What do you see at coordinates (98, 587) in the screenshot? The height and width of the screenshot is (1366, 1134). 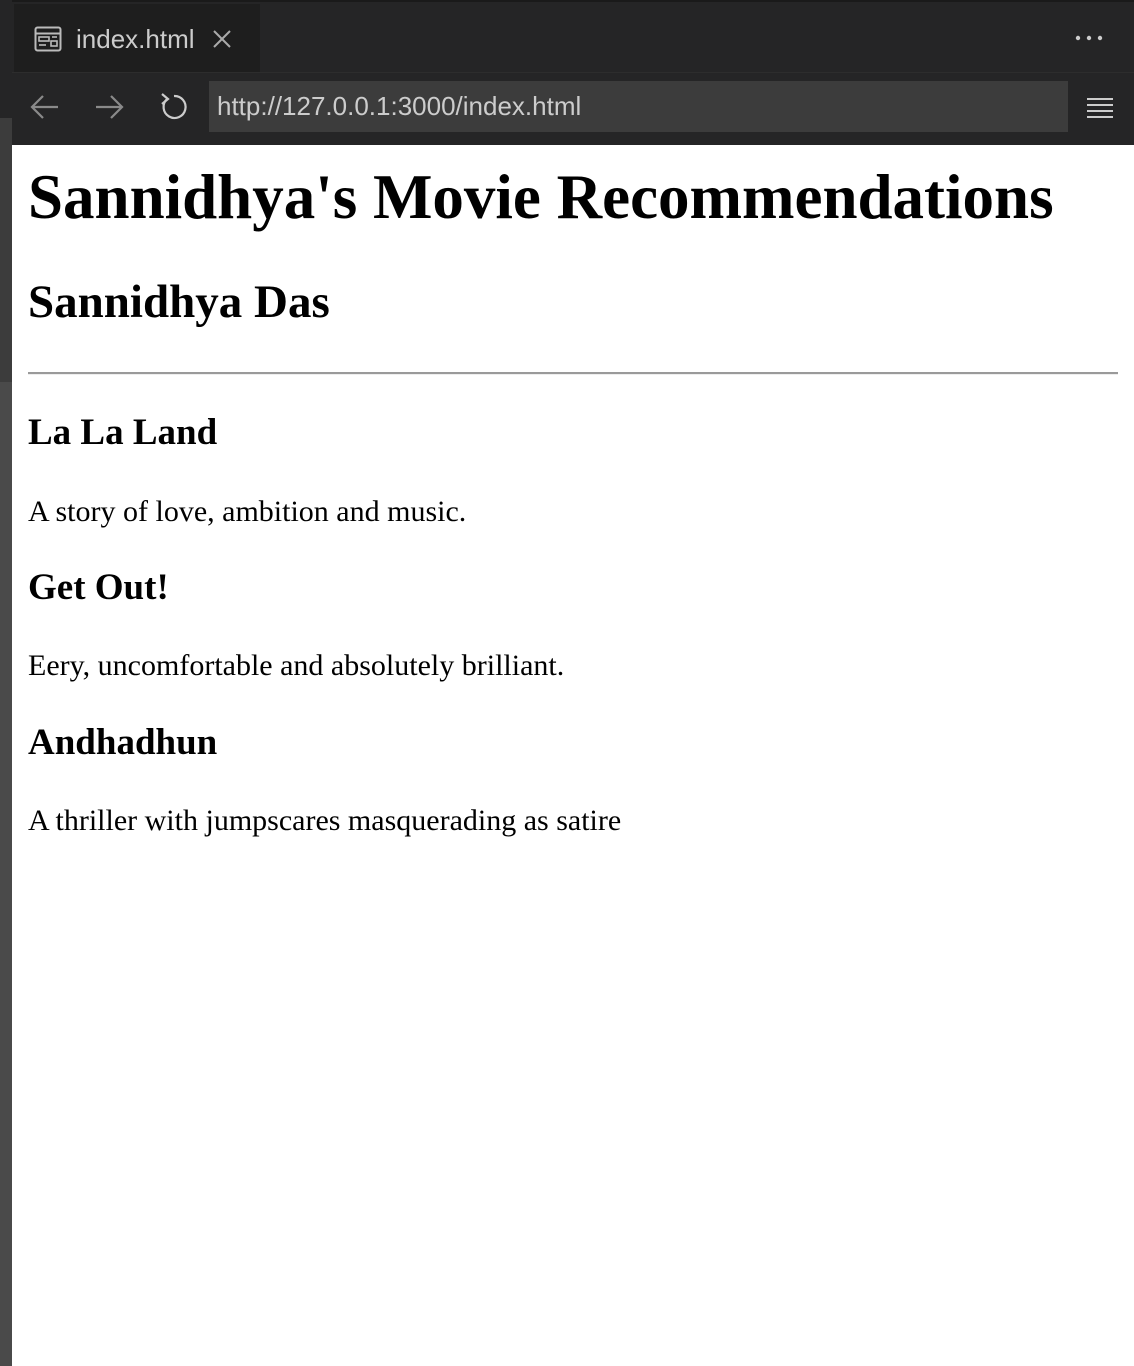 I see `movie-title: Get Out!` at bounding box center [98, 587].